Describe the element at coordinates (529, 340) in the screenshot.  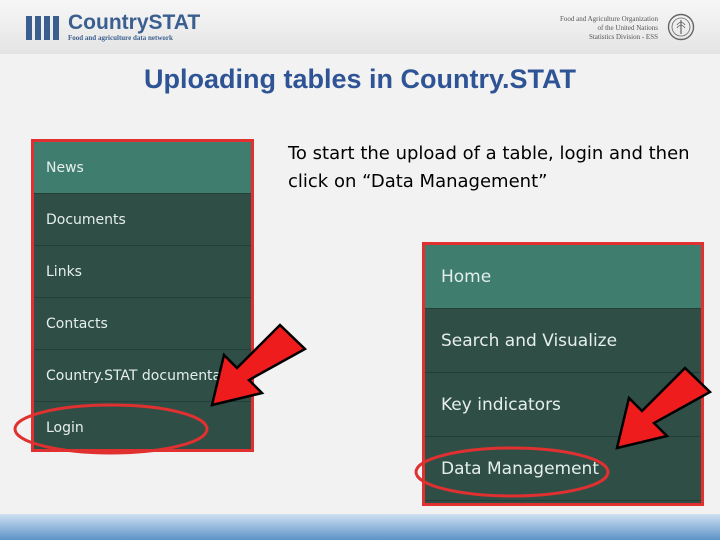
I see `menu-item-label: Search and Visualize` at that location.